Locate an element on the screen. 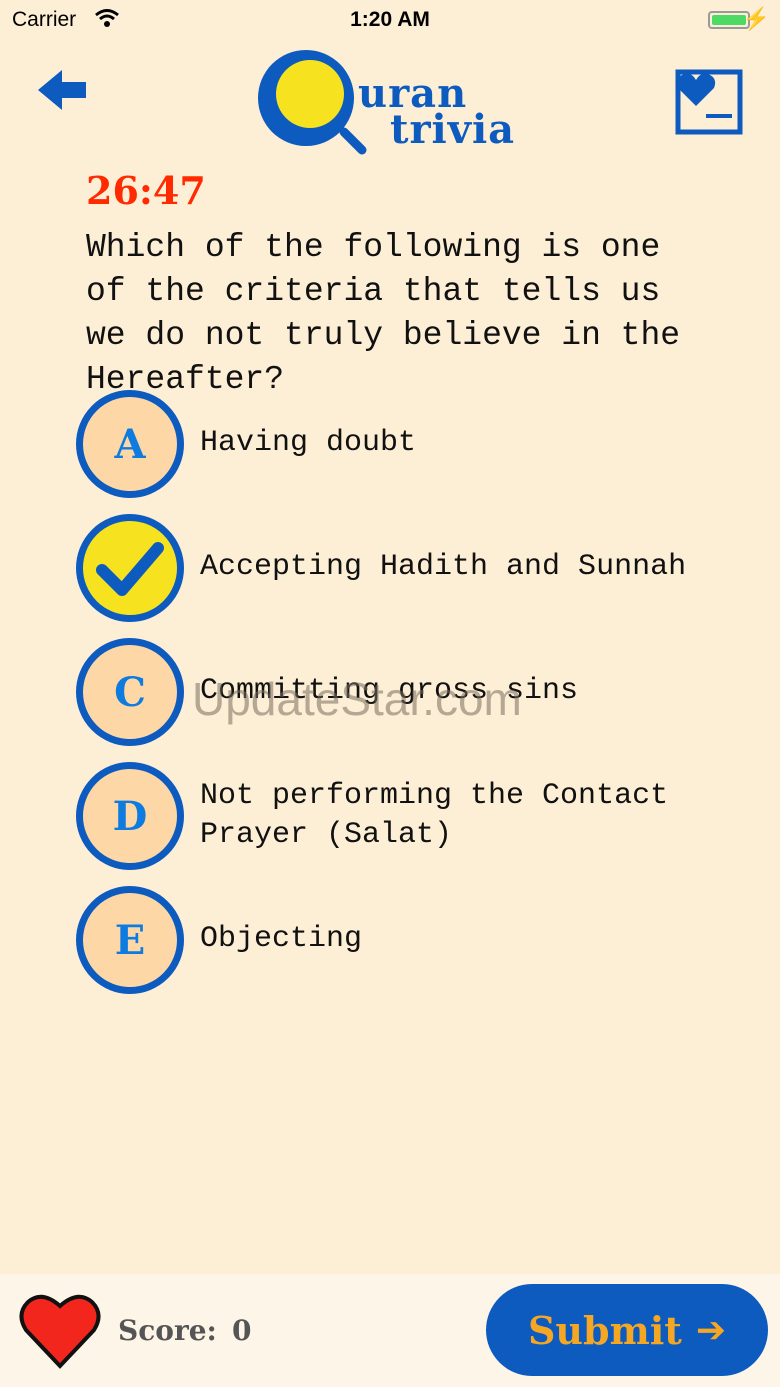  submit-button: Submit ➔ is located at coordinates (627, 1330).